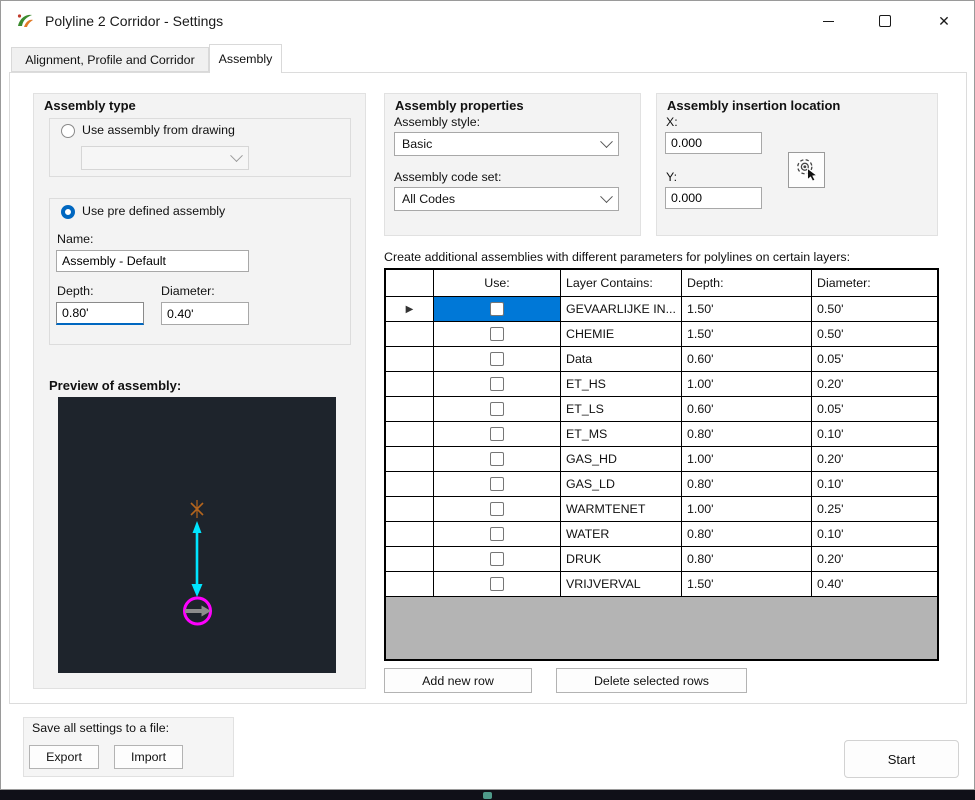 This screenshot has height=800, width=975. I want to click on assembly-style-combobox: Basic, so click(506, 144).